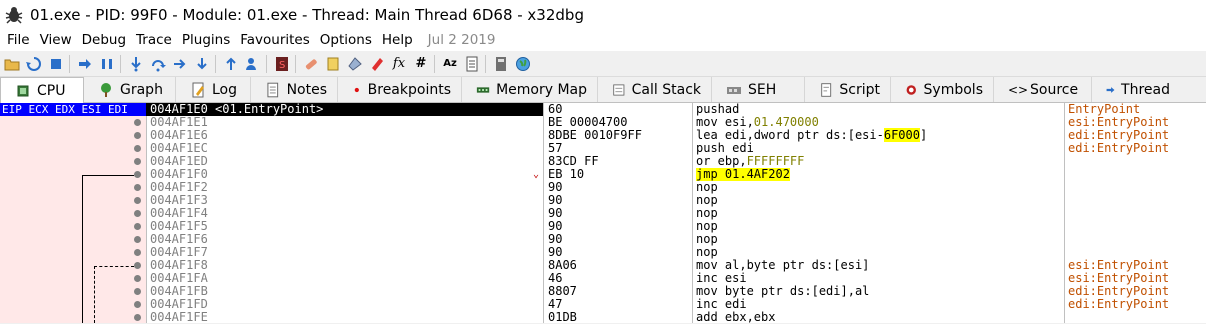 The image size is (1206, 324). I want to click on tab-label: Source, so click(1054, 89).